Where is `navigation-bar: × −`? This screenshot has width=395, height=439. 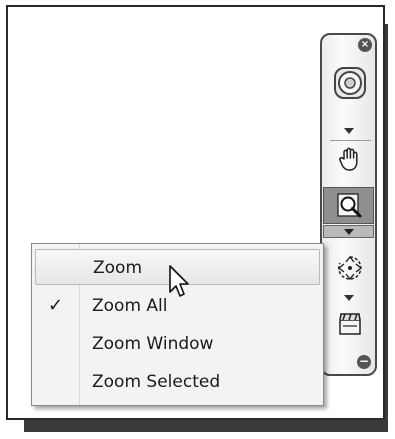
navigation-bar: × − is located at coordinates (348, 204).